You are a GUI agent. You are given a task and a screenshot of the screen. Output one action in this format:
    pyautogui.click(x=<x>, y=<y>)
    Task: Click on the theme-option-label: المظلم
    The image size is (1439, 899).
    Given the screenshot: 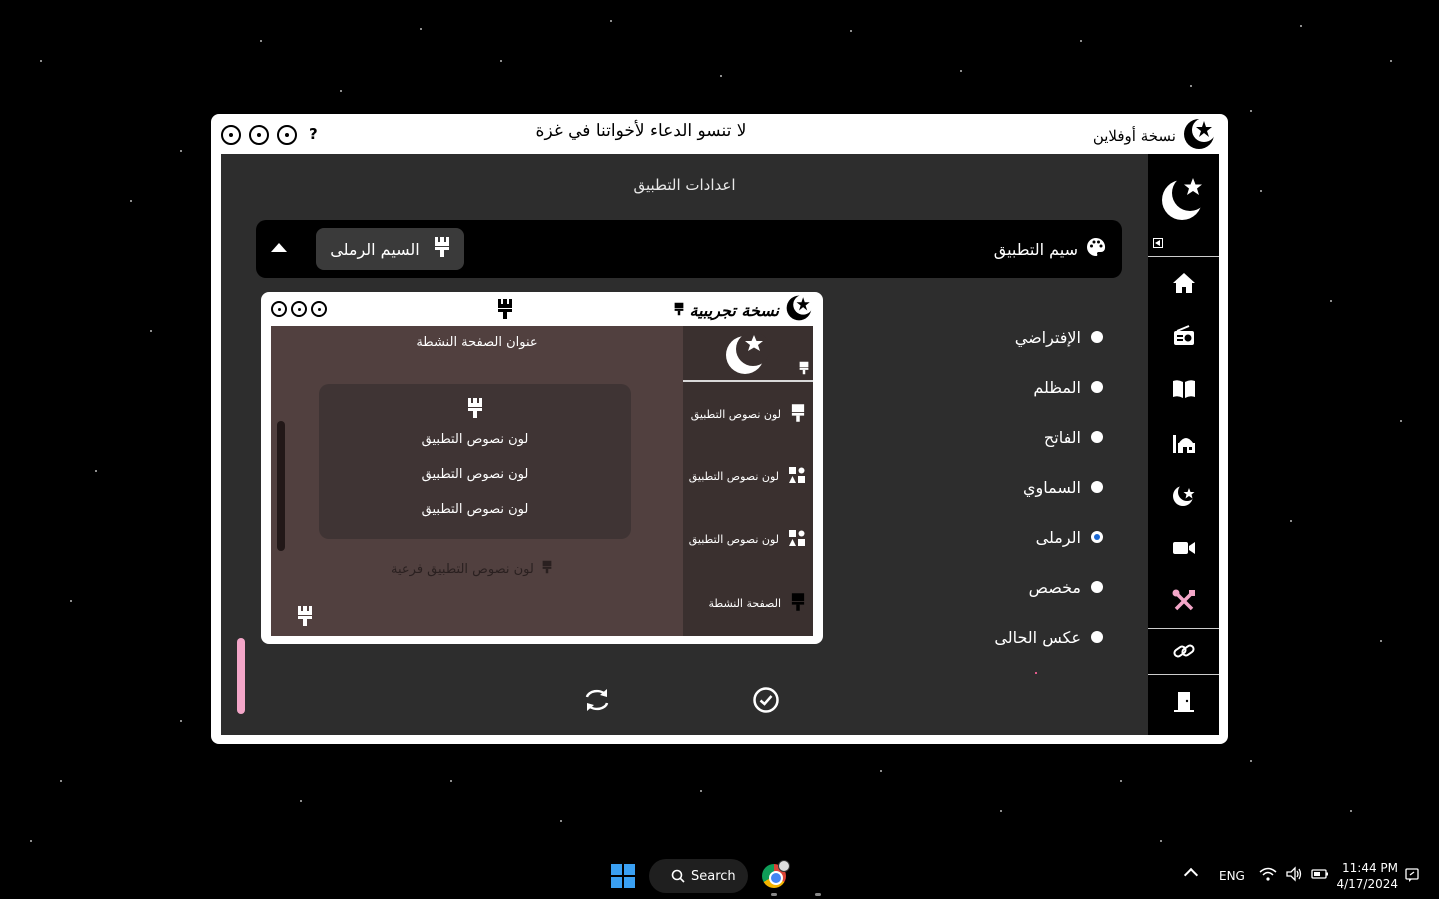 What is the action you would take?
    pyautogui.click(x=1057, y=387)
    